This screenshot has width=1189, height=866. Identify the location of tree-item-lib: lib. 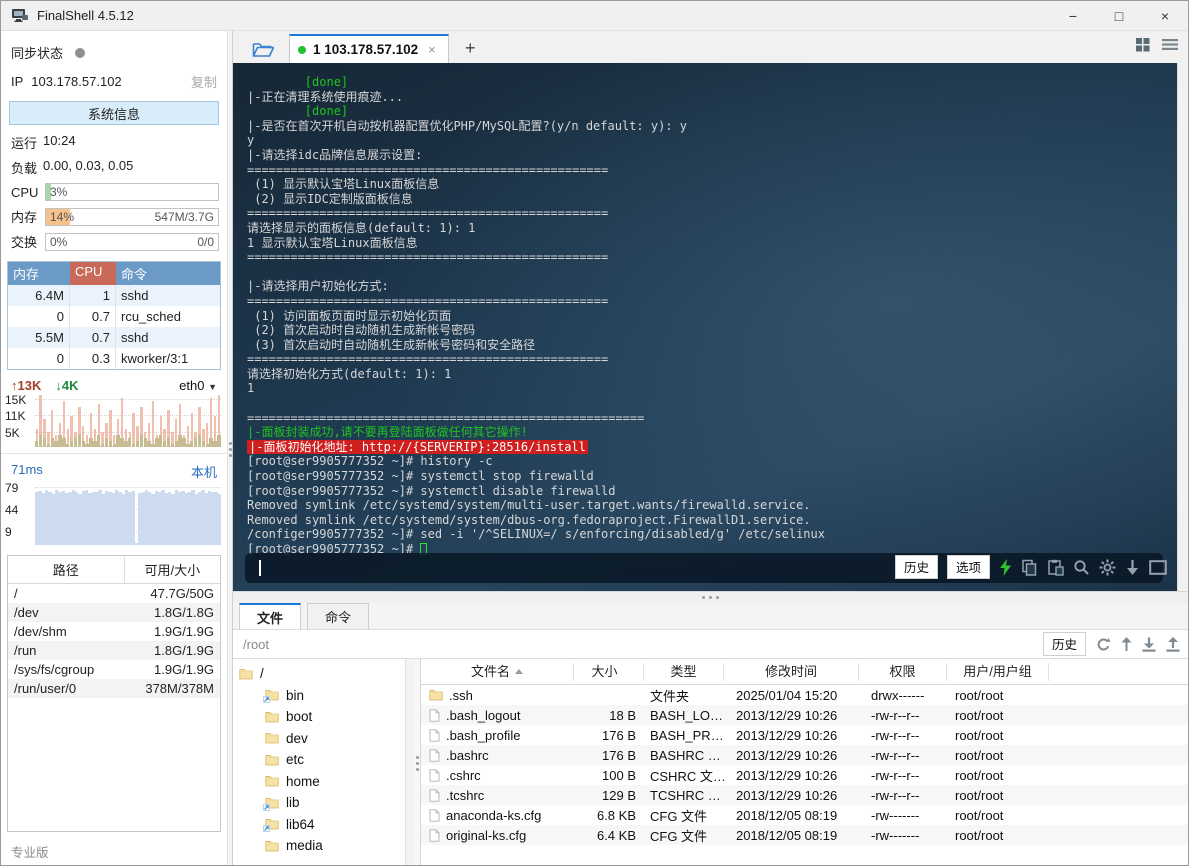
(322, 803).